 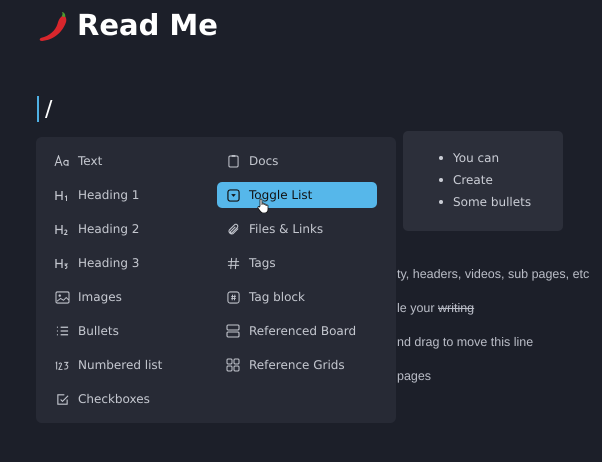 What do you see at coordinates (126, 161) in the screenshot?
I see `menu-item: Text` at bounding box center [126, 161].